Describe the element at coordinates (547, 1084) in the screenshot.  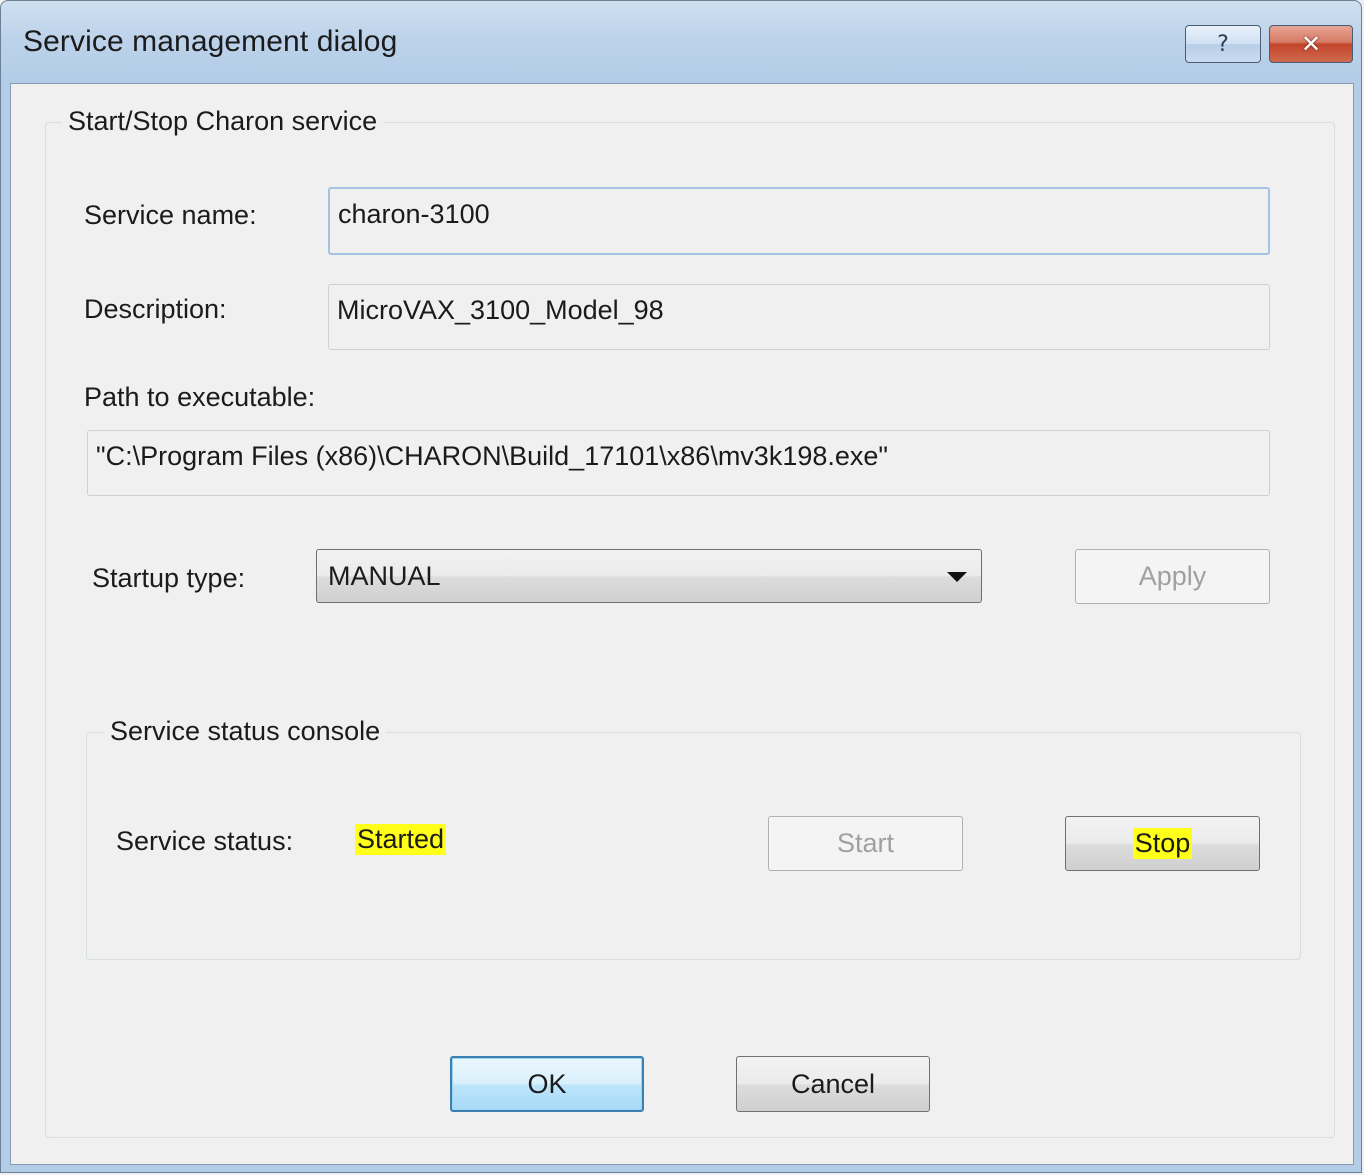
I see `ok-button: OK` at that location.